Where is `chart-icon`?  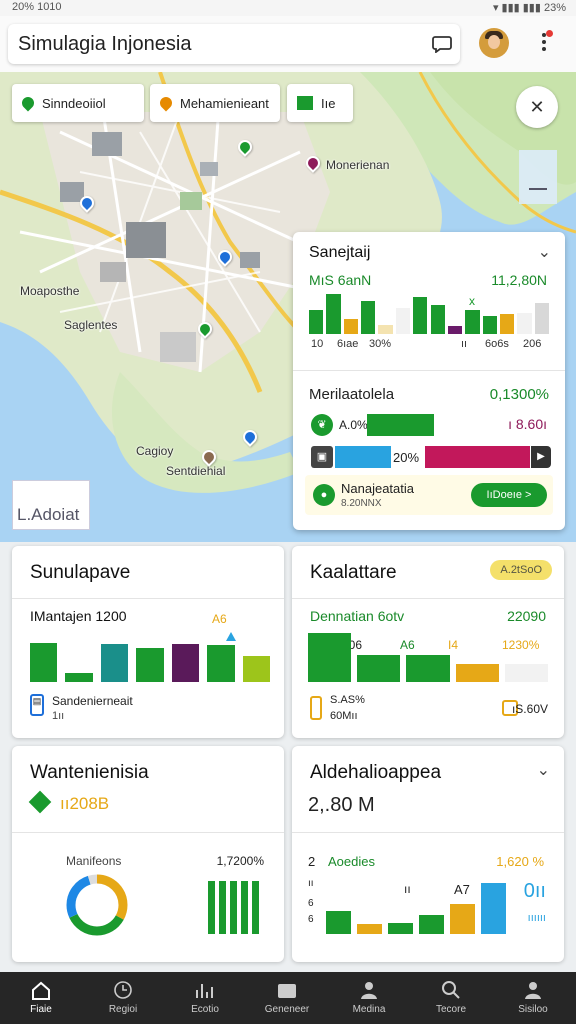 chart-icon is located at coordinates (204, 991).